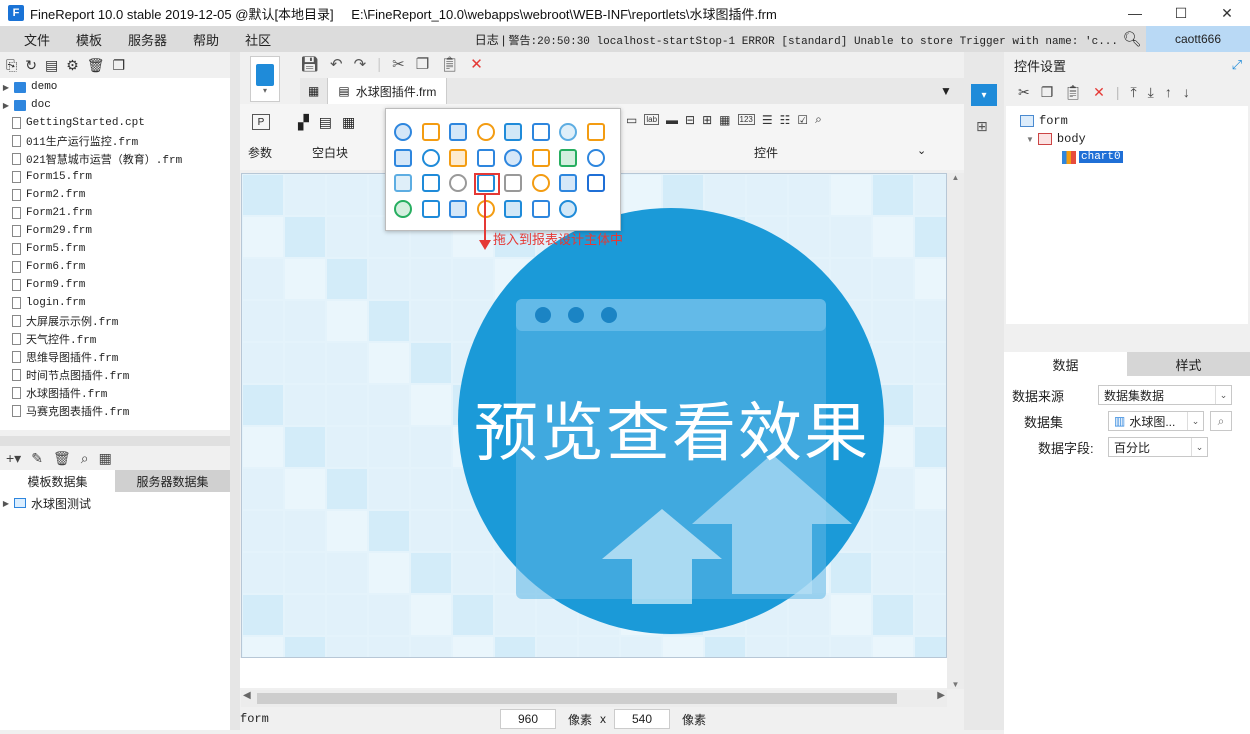  I want to click on dataset-settings-icon: ▦, so click(105, 458).